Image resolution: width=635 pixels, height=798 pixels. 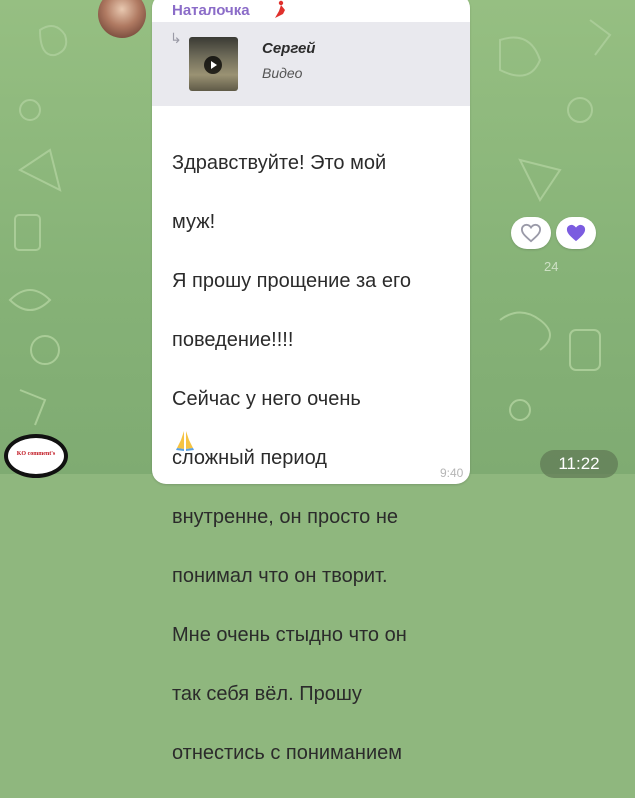 What do you see at coordinates (176, 38) in the screenshot?
I see `reply-arrow-icon: ↳` at bounding box center [176, 38].